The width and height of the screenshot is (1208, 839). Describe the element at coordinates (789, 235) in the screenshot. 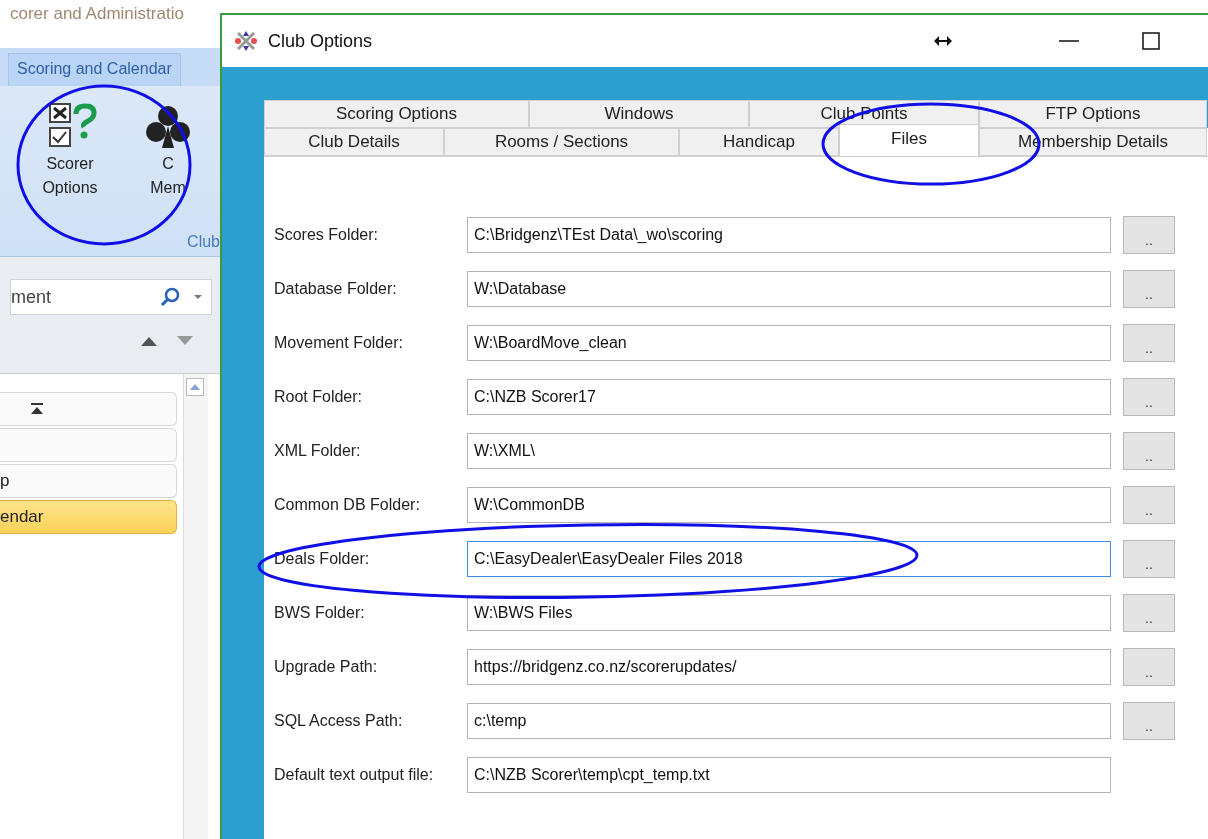

I see `path-field: C:\Bridgenz\TEst Data\_wo\scoring` at that location.